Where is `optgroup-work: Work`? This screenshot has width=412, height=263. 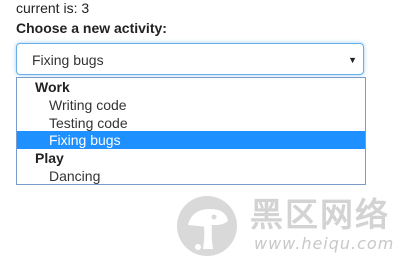 optgroup-work: Work is located at coordinates (52, 87).